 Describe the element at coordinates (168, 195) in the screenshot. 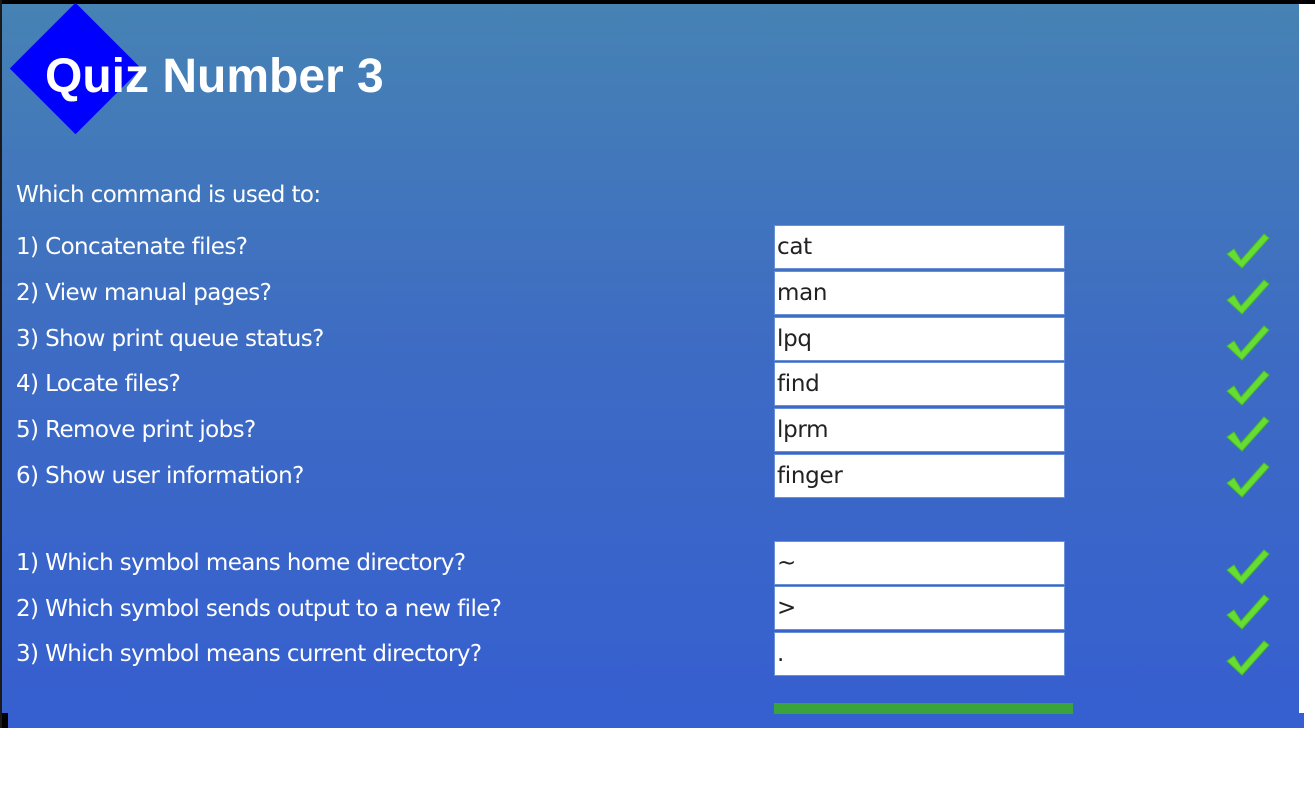

I see `intro-text: Which command is used to:` at that location.